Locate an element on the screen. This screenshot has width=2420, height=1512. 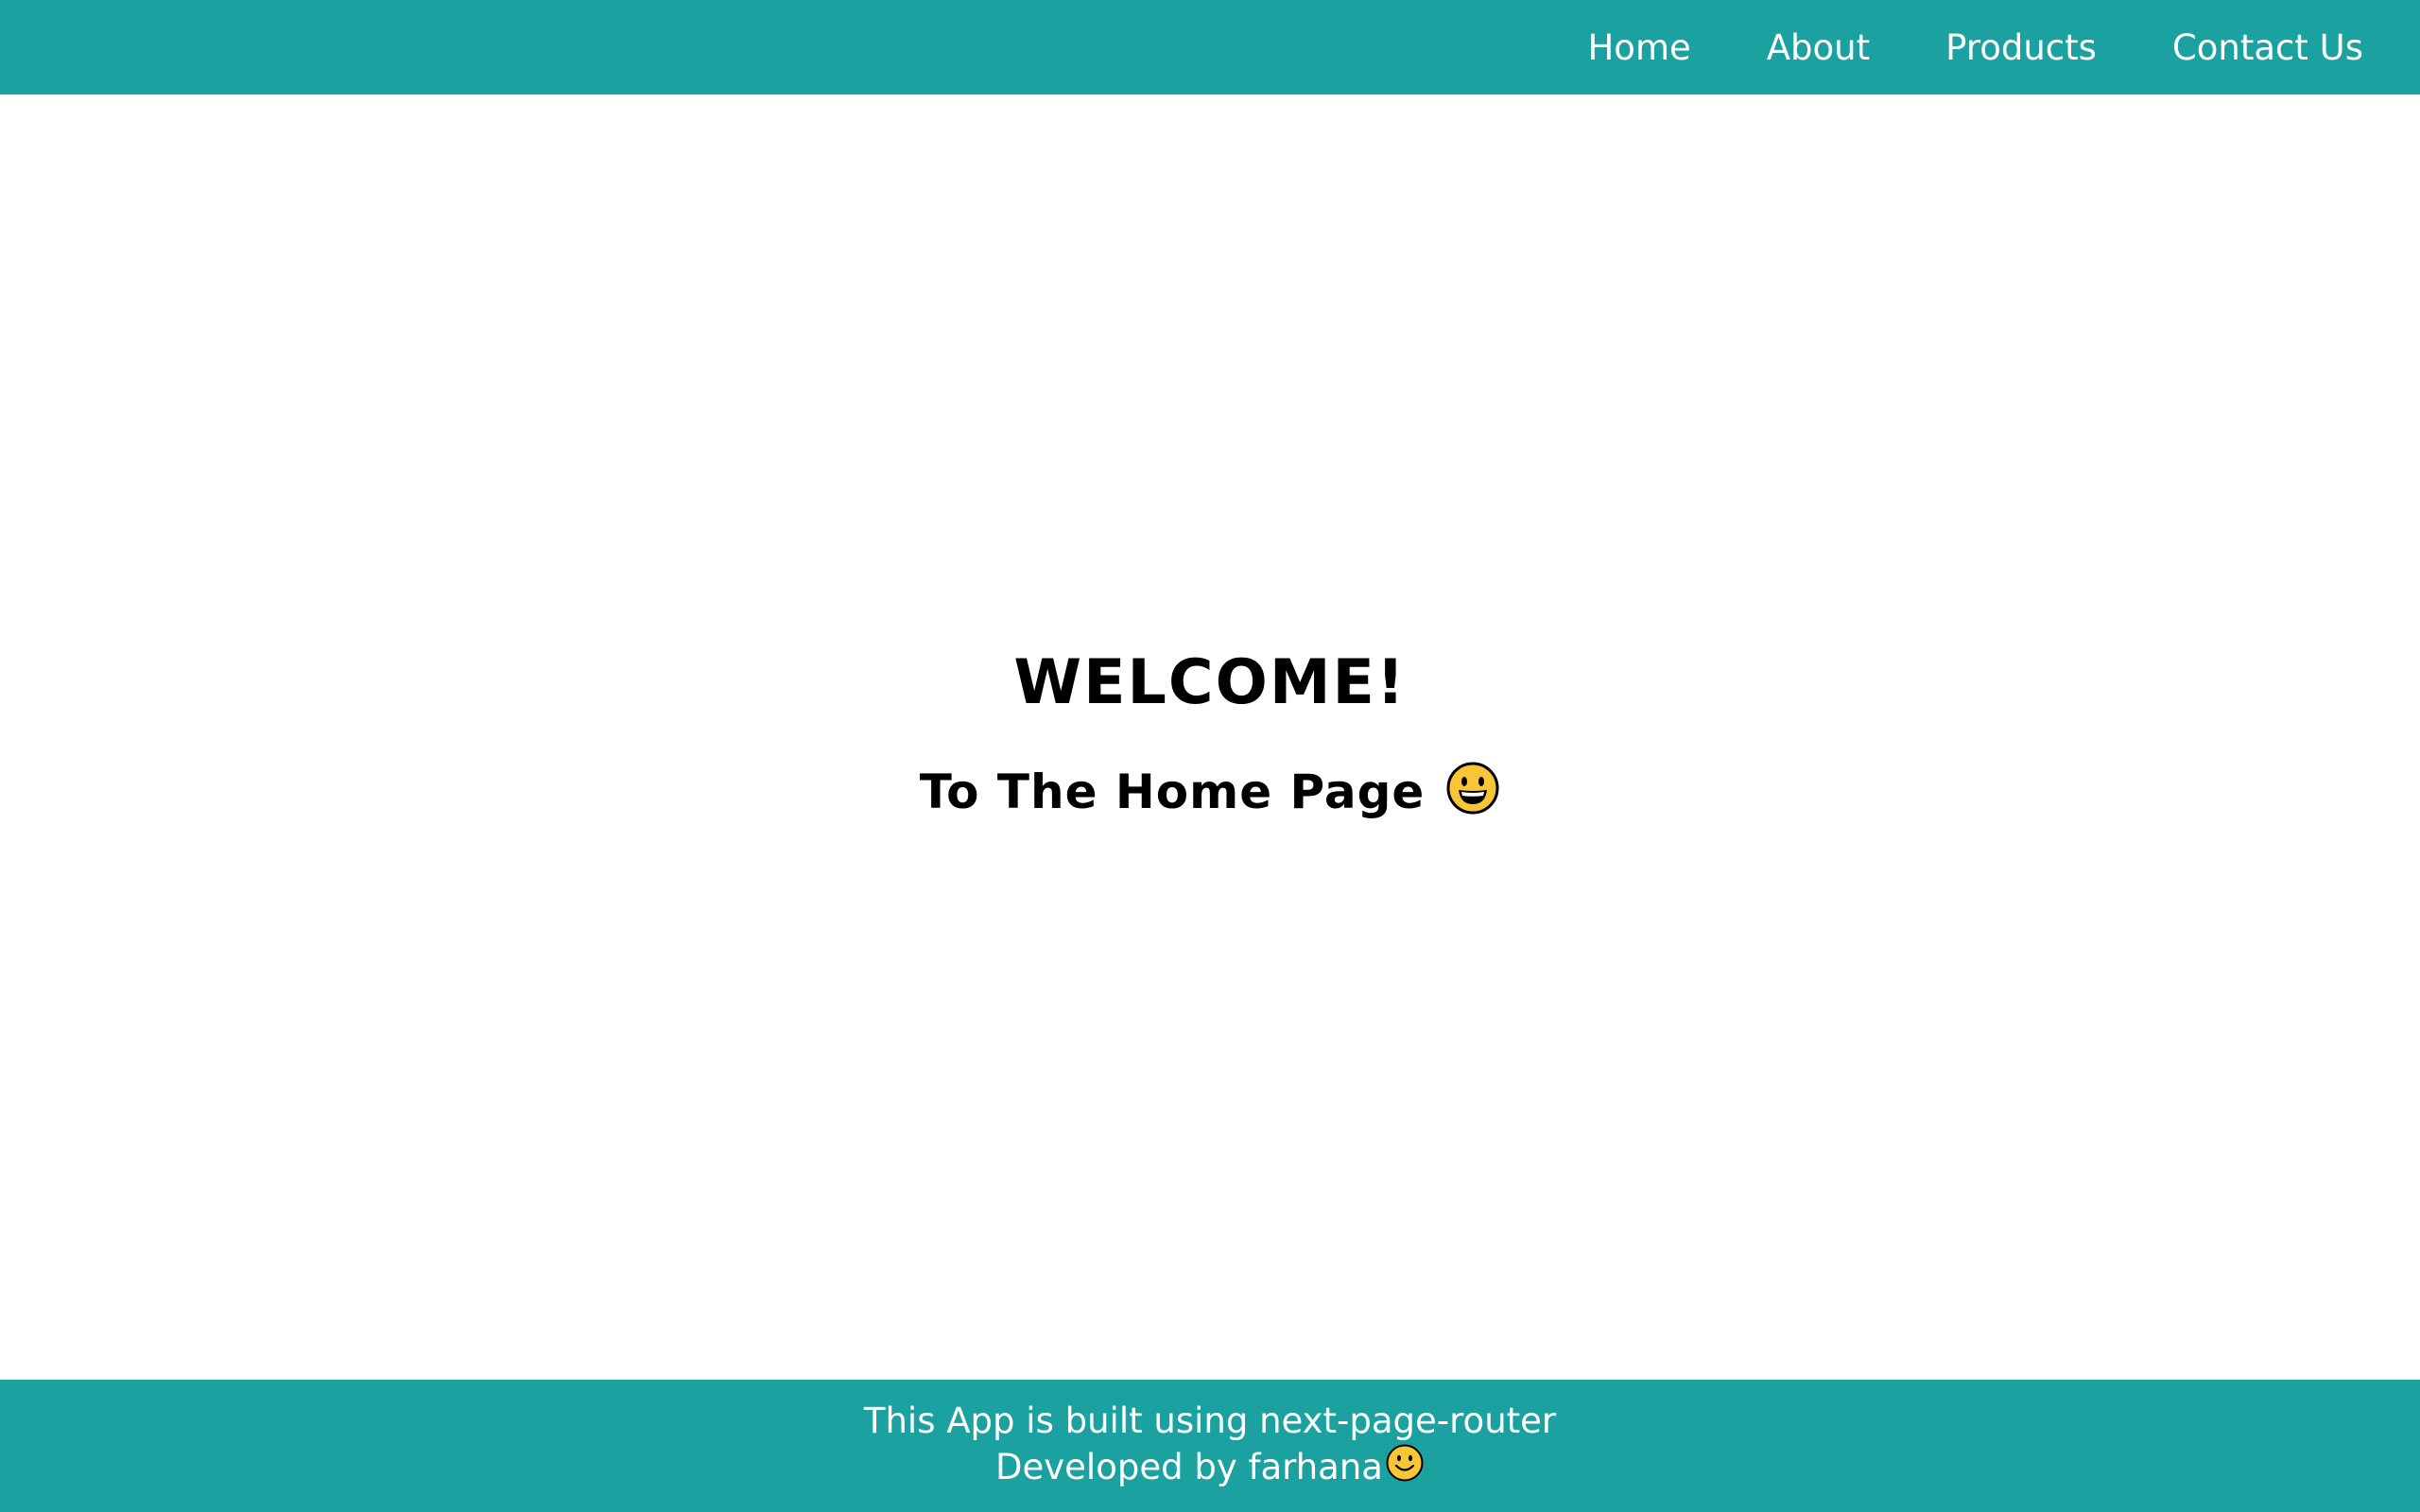
welcome-heading: WELCOME! is located at coordinates (1210, 682).